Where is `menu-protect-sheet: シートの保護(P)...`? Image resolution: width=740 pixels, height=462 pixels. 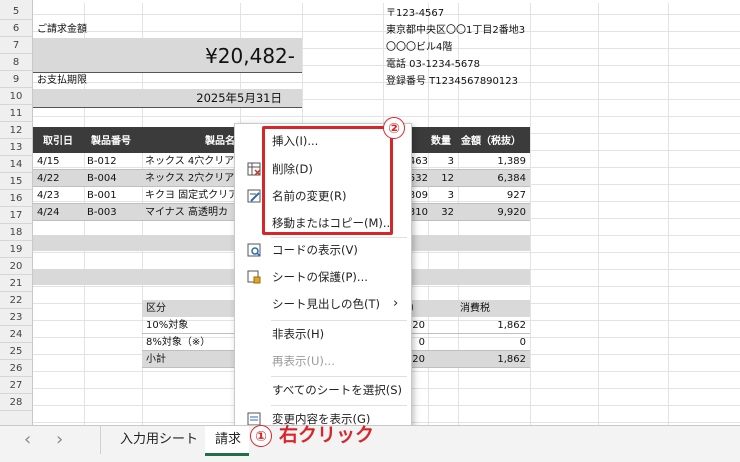
menu-protect-sheet: シートの保護(P)... is located at coordinates (323, 277).